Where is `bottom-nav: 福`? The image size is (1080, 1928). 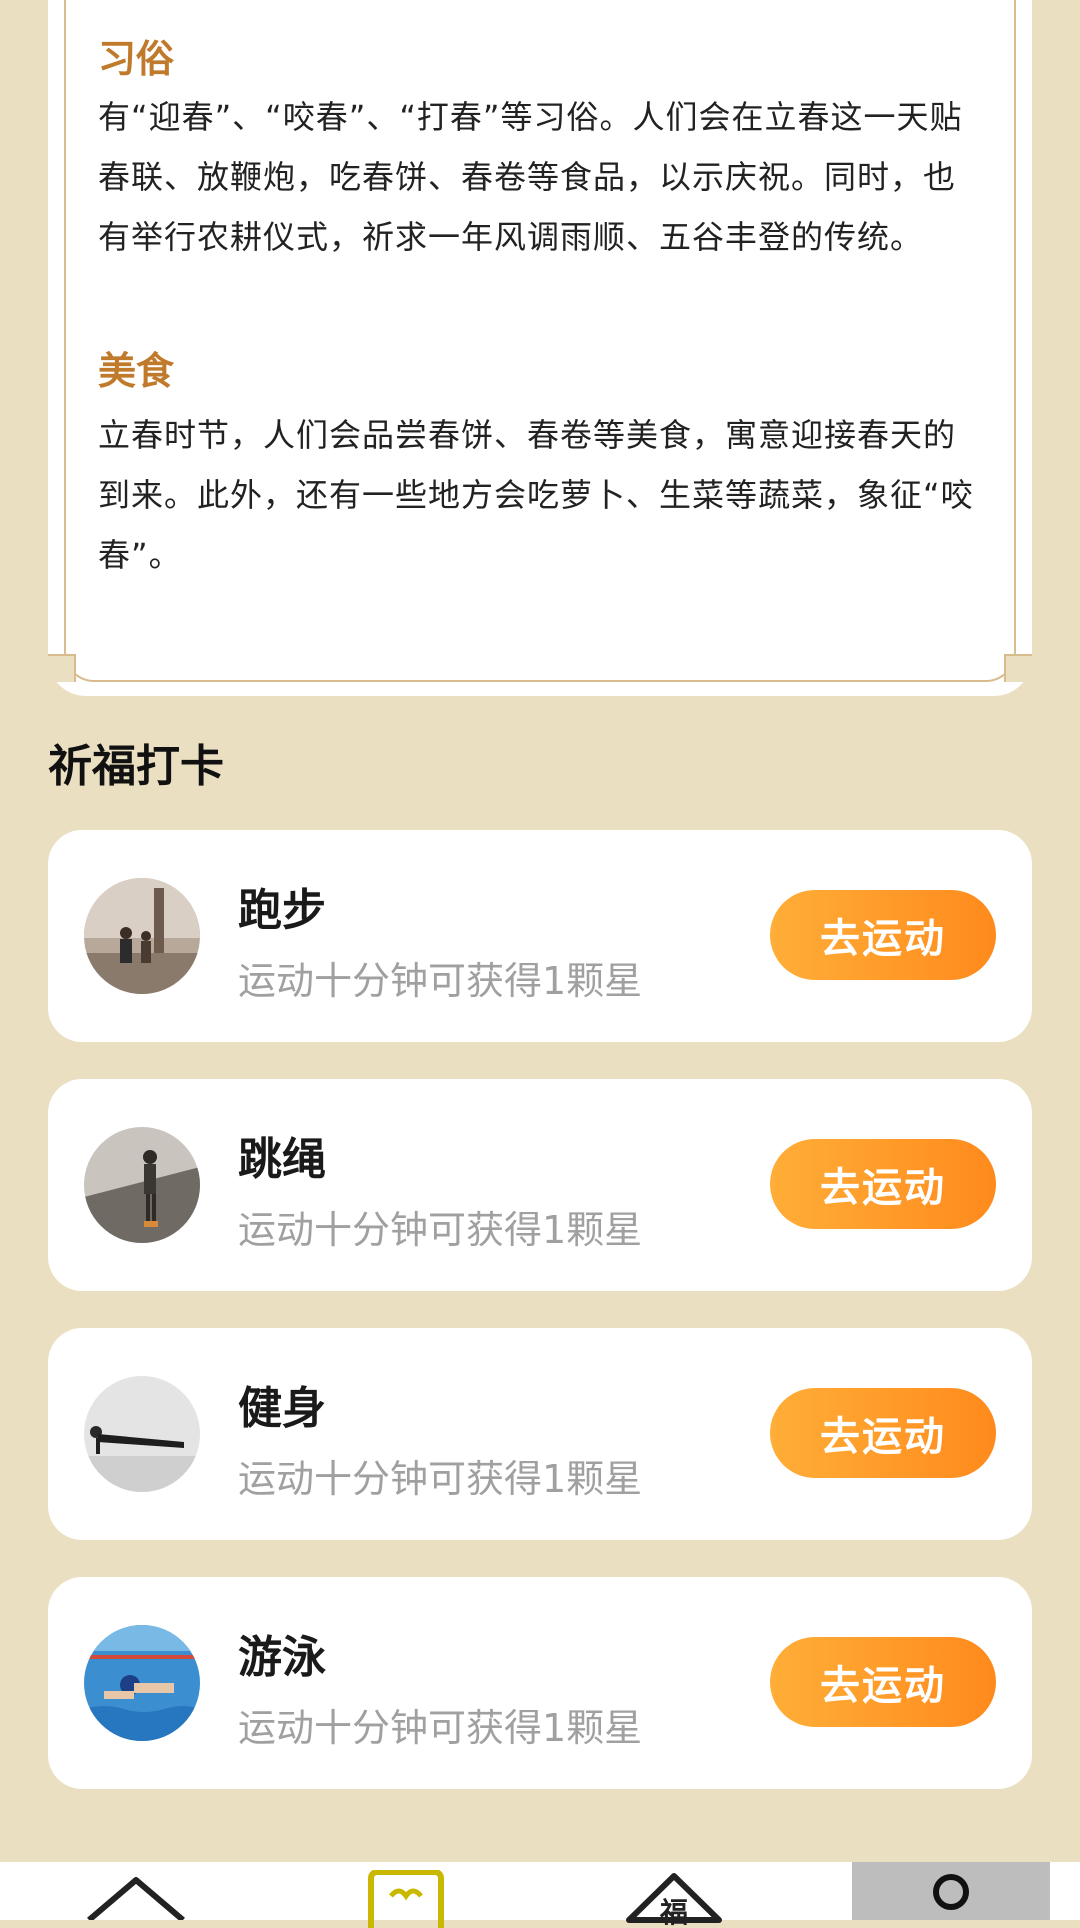
bottom-nav: 福 is located at coordinates (540, 1895).